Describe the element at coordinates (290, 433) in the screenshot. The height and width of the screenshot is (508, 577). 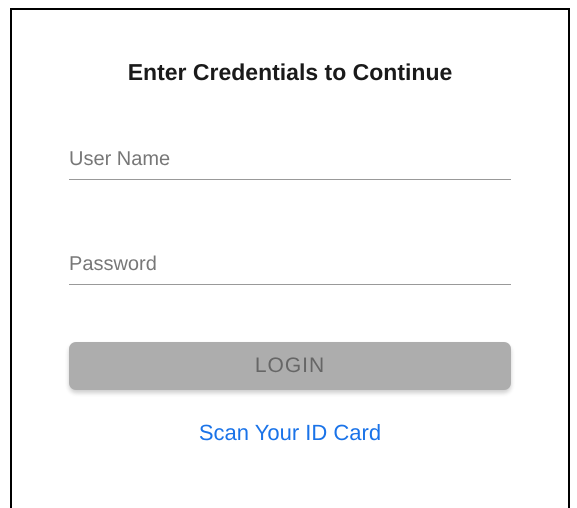
I see `scan-id-link: Scan Your ID Card` at that location.